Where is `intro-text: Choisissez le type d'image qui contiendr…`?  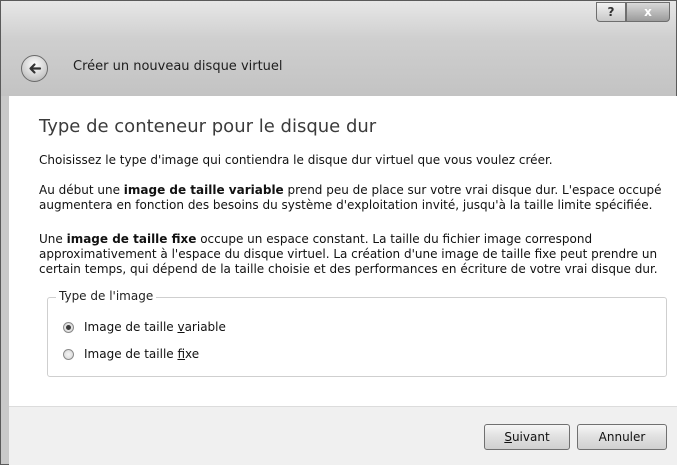
intro-text: Choisissez le type d'image qui contiendr… is located at coordinates (296, 160).